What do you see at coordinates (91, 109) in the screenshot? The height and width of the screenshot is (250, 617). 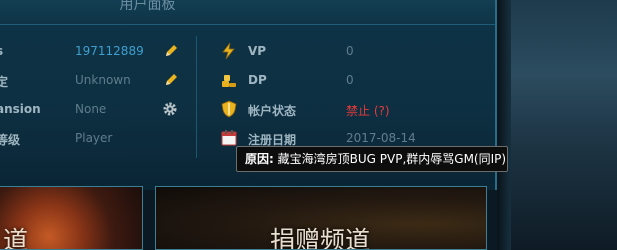 I see `expansion-value: None` at bounding box center [91, 109].